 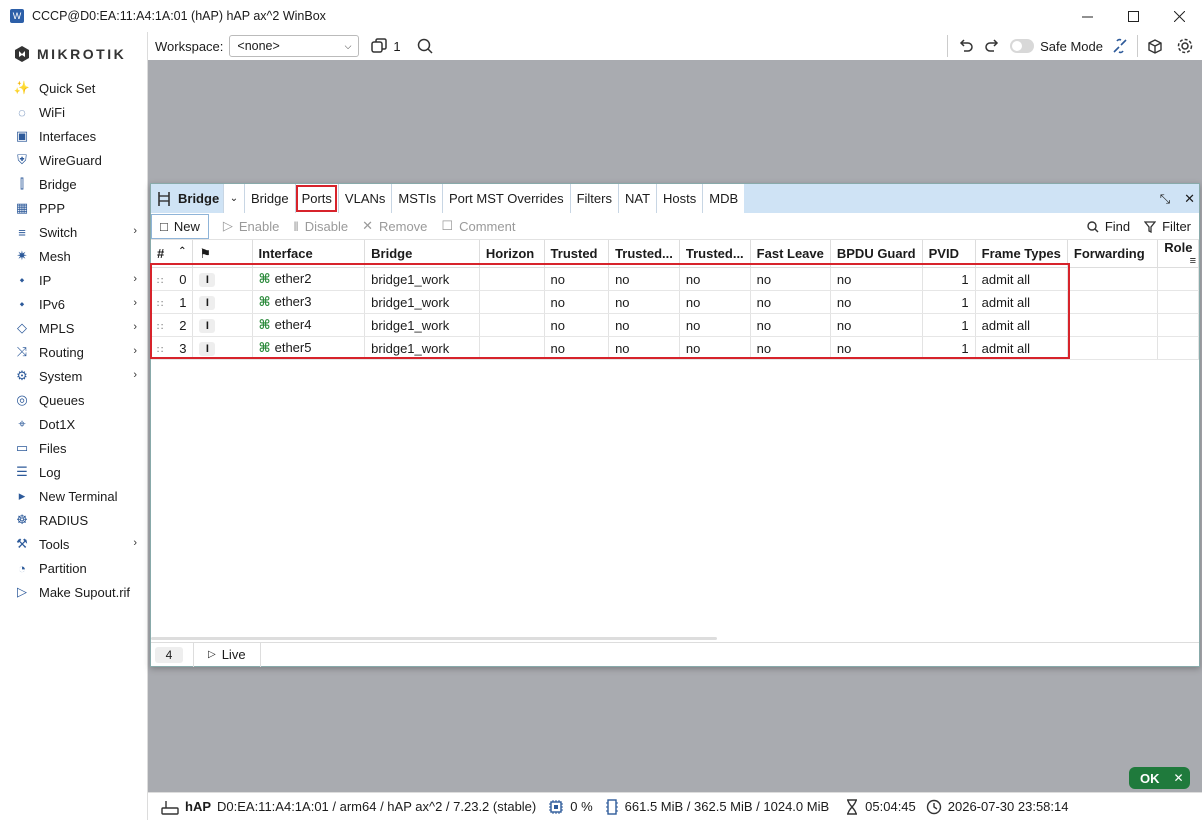 What do you see at coordinates (1193, 261) in the screenshot?
I see `column-menu-icon: ≡` at bounding box center [1193, 261].